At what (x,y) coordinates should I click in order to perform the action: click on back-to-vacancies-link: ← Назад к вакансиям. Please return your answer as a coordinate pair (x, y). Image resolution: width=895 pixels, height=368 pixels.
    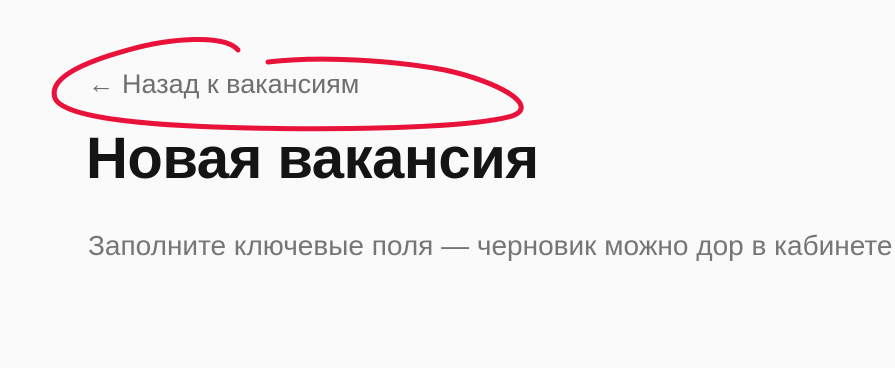
    Looking at the image, I should click on (223, 84).